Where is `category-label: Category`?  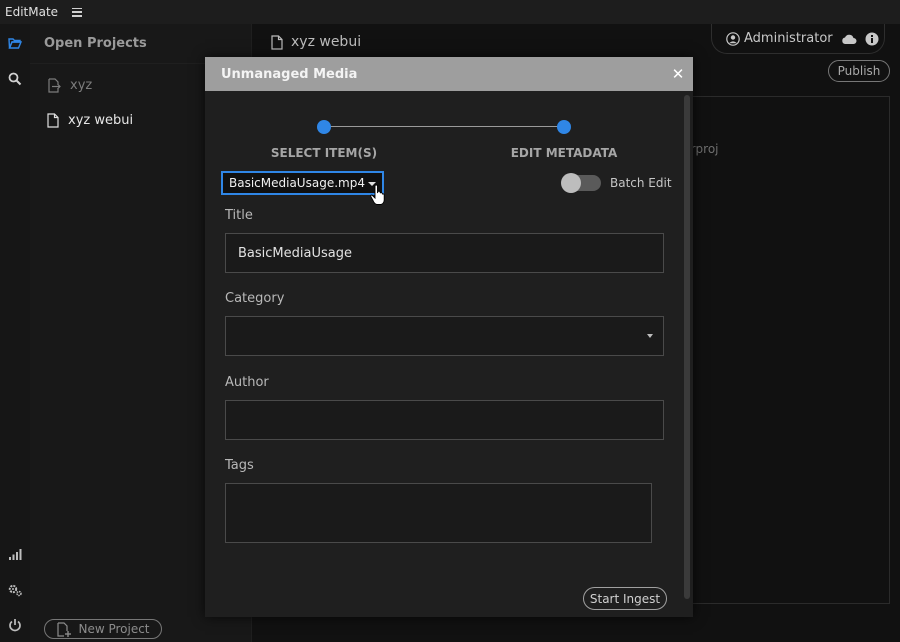 category-label: Category is located at coordinates (255, 298).